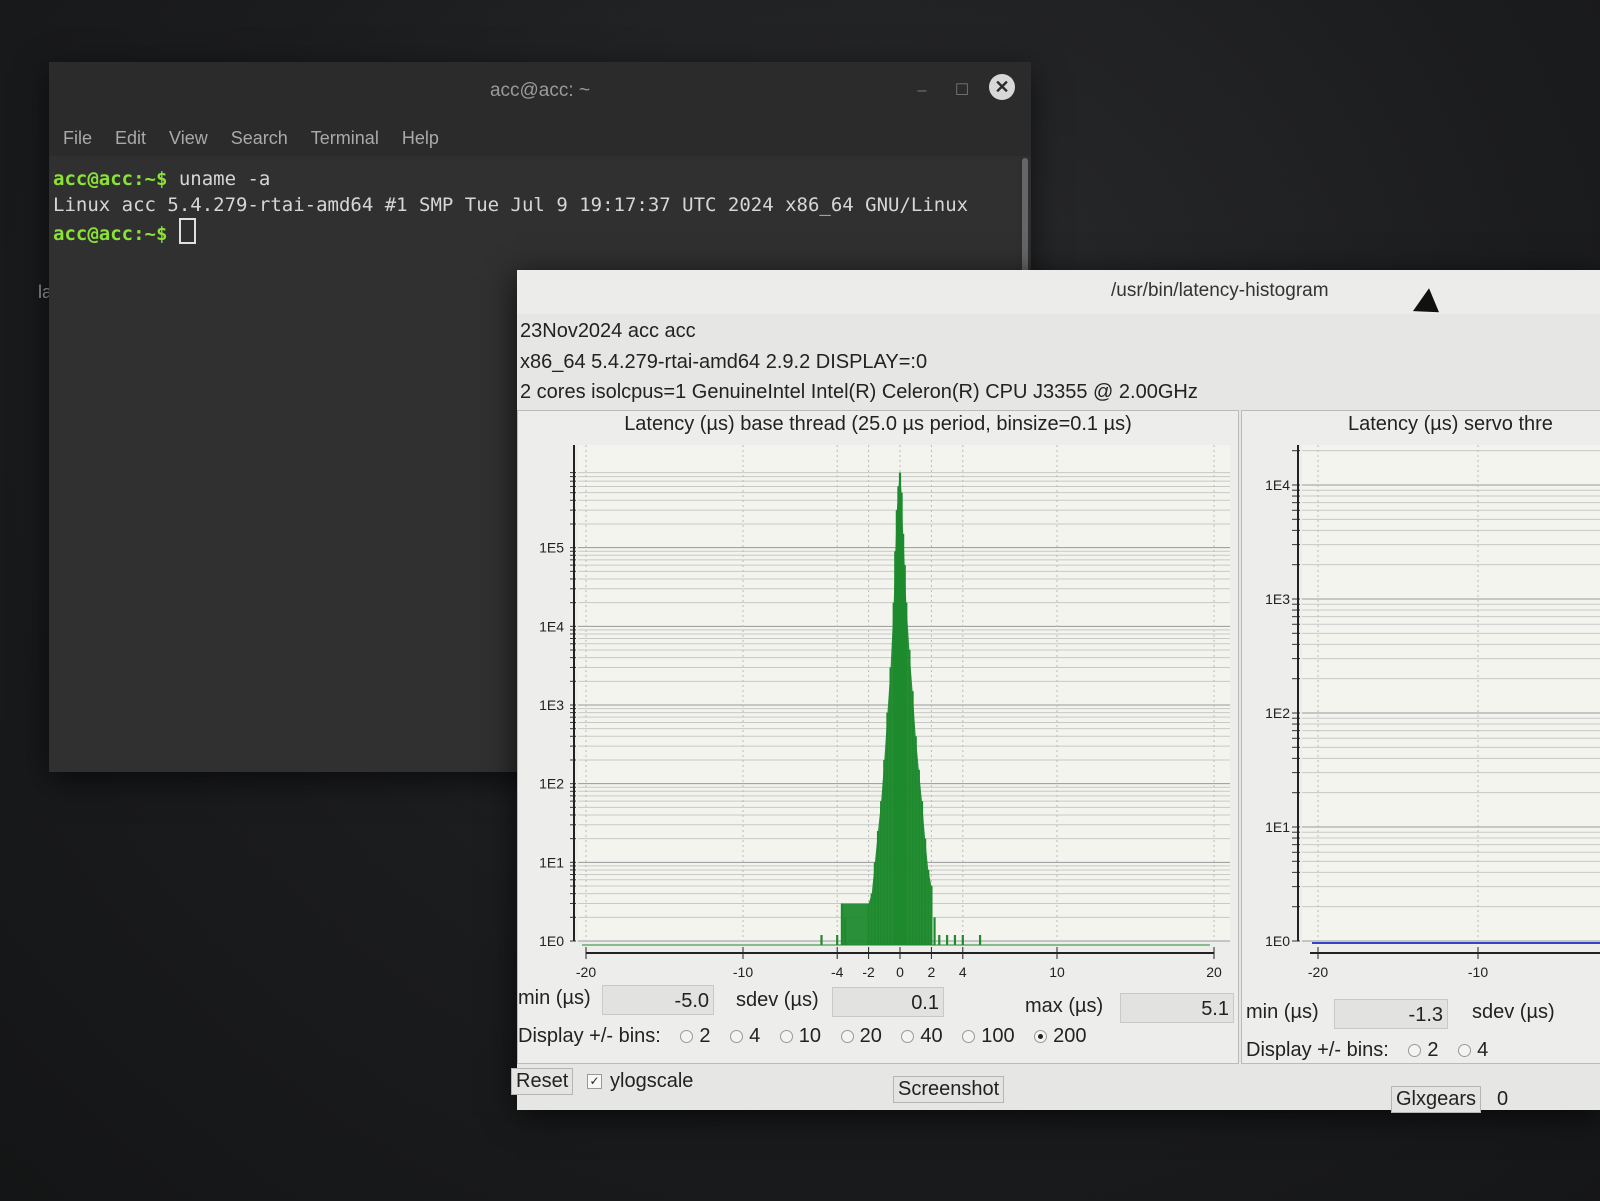 The width and height of the screenshot is (1600, 1201). What do you see at coordinates (1503, 1099) in the screenshot?
I see `glxgears-count: 0` at bounding box center [1503, 1099].